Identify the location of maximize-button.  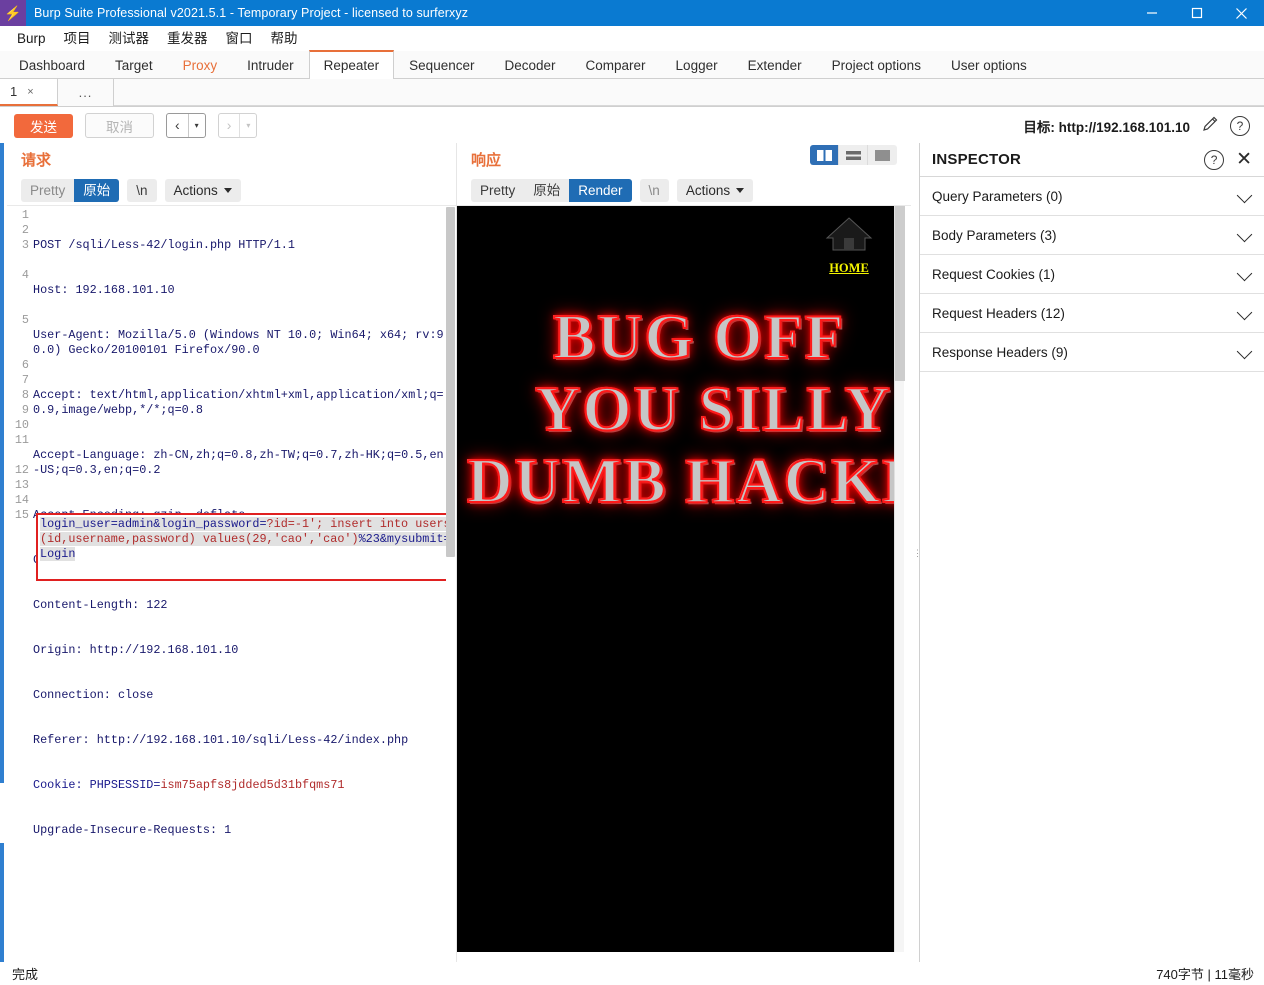
(1196, 13).